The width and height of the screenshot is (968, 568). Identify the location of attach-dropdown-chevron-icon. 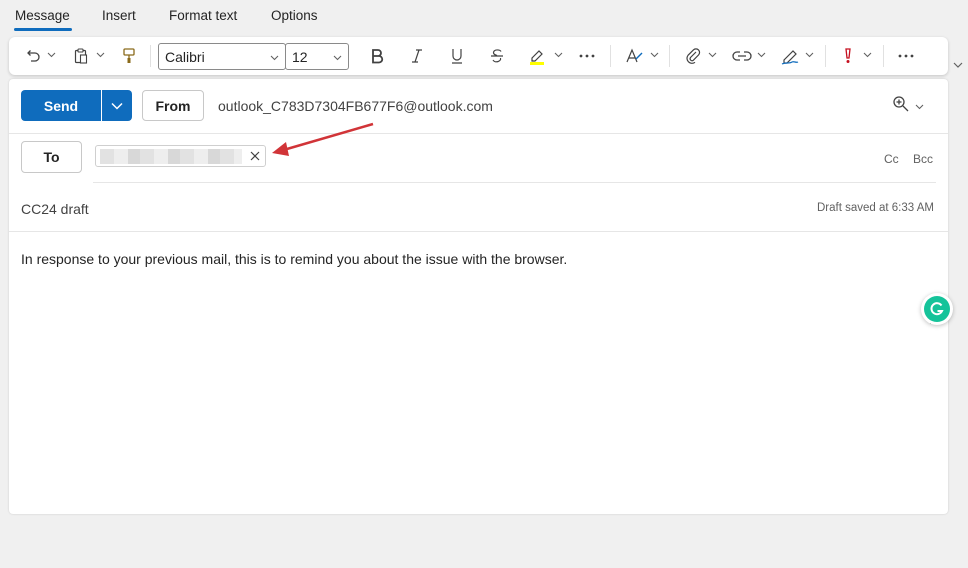
(712, 54).